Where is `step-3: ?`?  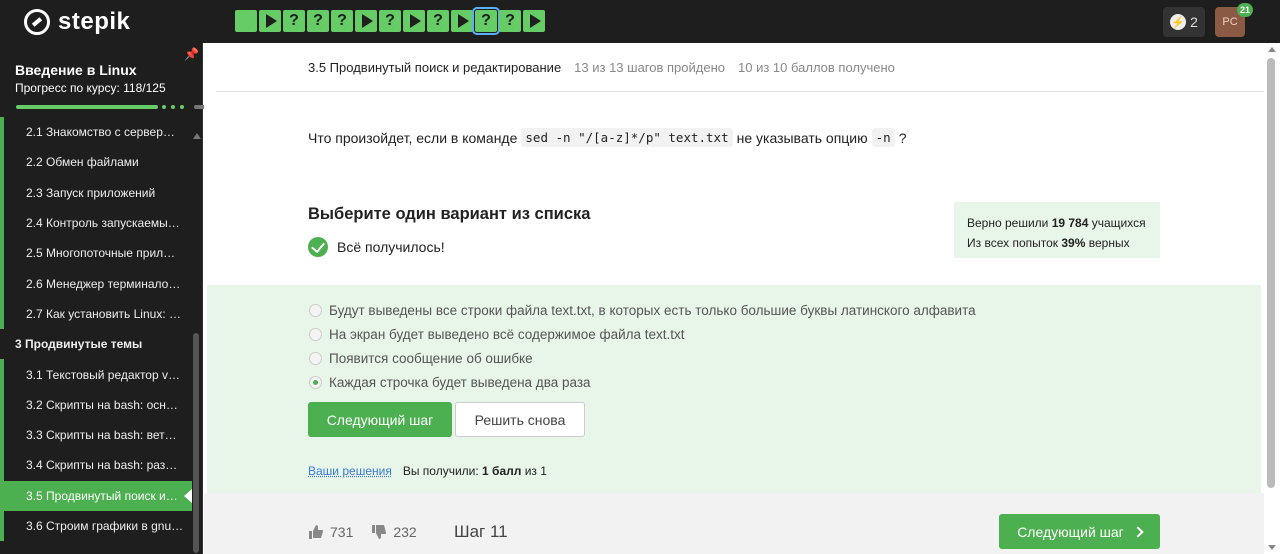
step-3: ? is located at coordinates (294, 21).